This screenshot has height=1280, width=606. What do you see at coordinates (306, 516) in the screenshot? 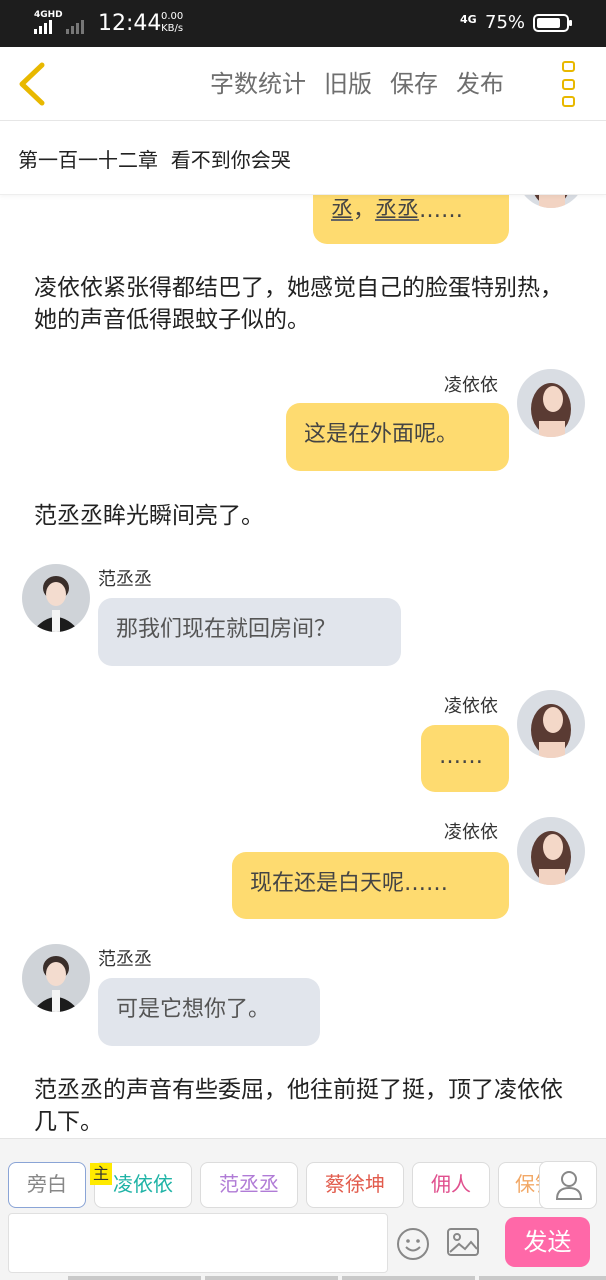
I see `narration-text: 范丞丞眸光瞬间亮了。` at bounding box center [306, 516].